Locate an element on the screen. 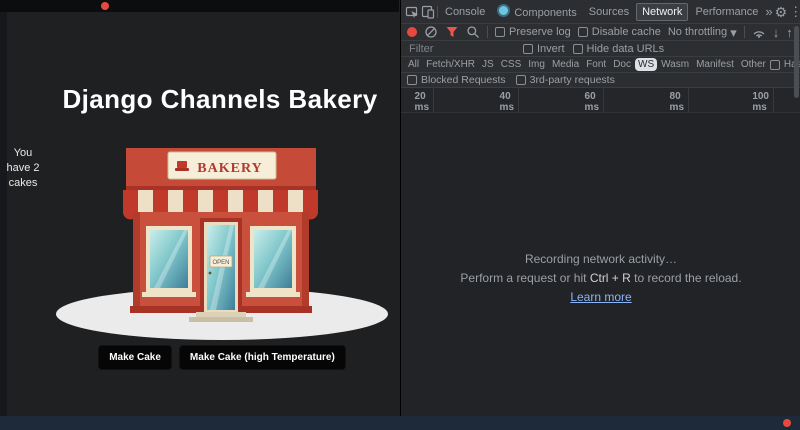  settings-gear-icon: ⚙ is located at coordinates (781, 12).